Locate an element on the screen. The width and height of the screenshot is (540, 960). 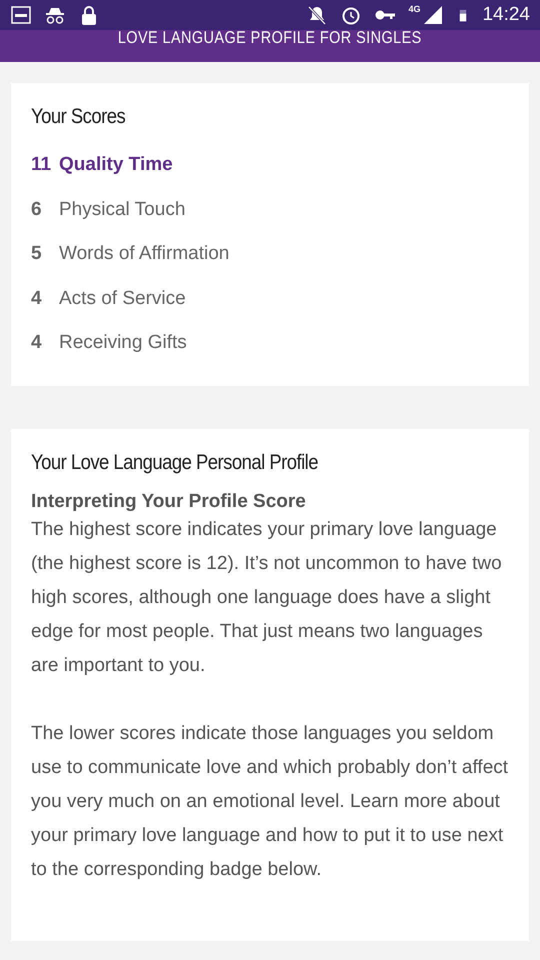
section-subtitle: Interpreting Your Profile Score is located at coordinates (169, 501).